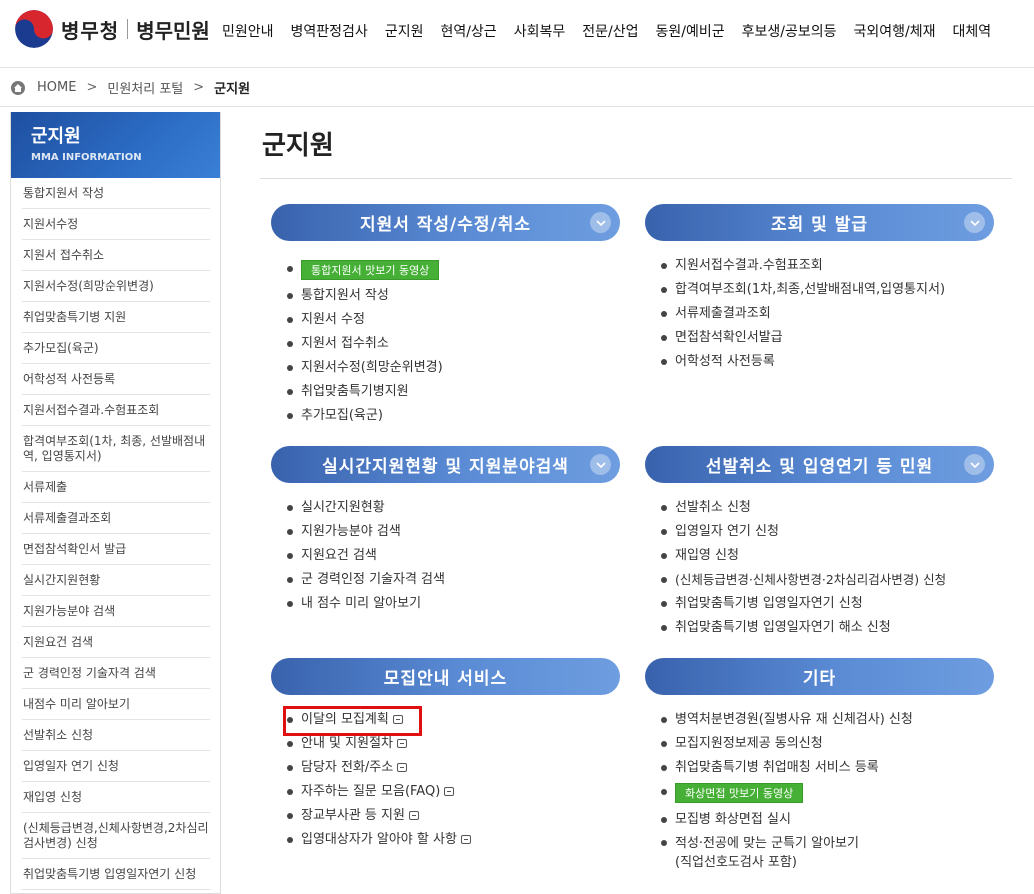 The width and height of the screenshot is (1034, 894). Describe the element at coordinates (827, 628) in the screenshot. I see `list-item: 취업맞춤특기병 입영일자연기 해소 신청` at that location.